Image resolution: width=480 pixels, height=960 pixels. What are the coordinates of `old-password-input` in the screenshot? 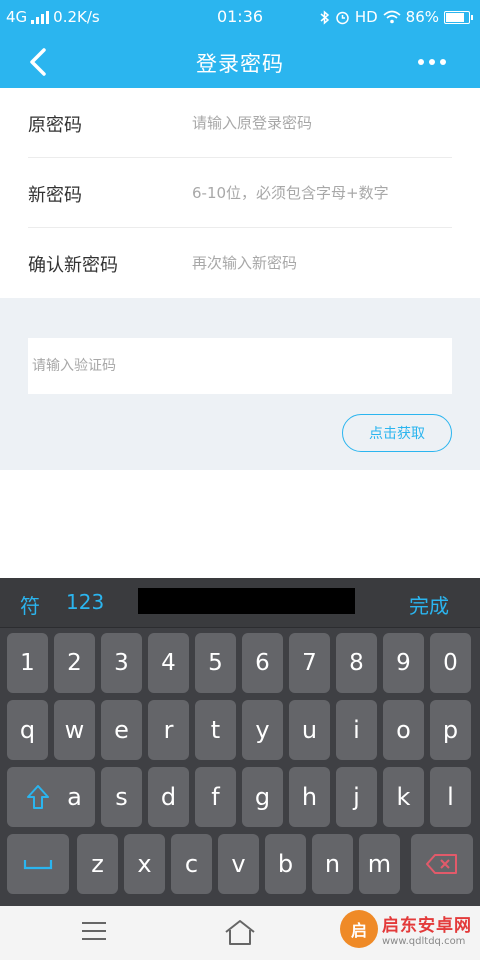 It's located at (322, 123).